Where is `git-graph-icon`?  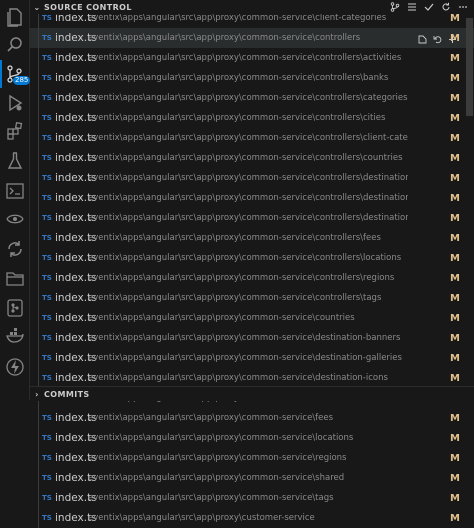
git-graph-icon is located at coordinates (15, 308).